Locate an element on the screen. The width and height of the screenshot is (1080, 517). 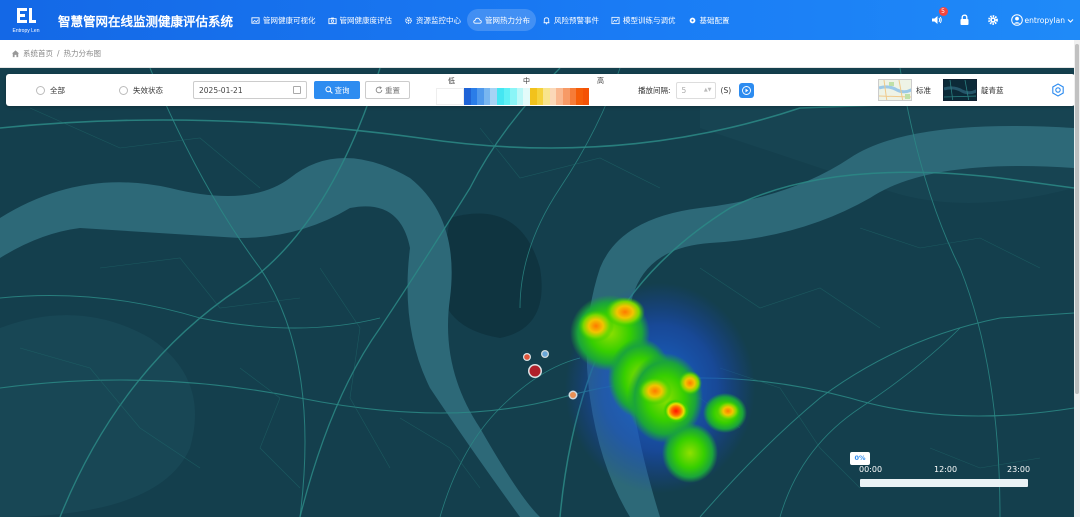
query-button: 查询 is located at coordinates (337, 90).